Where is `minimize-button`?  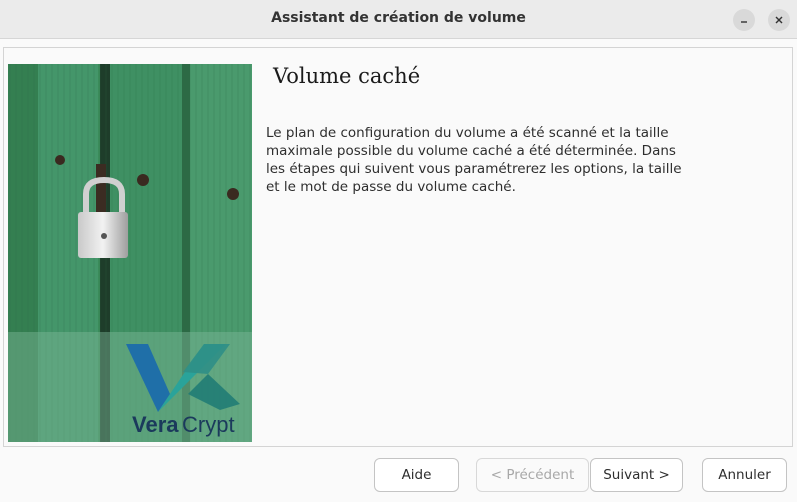 minimize-button is located at coordinates (744, 20).